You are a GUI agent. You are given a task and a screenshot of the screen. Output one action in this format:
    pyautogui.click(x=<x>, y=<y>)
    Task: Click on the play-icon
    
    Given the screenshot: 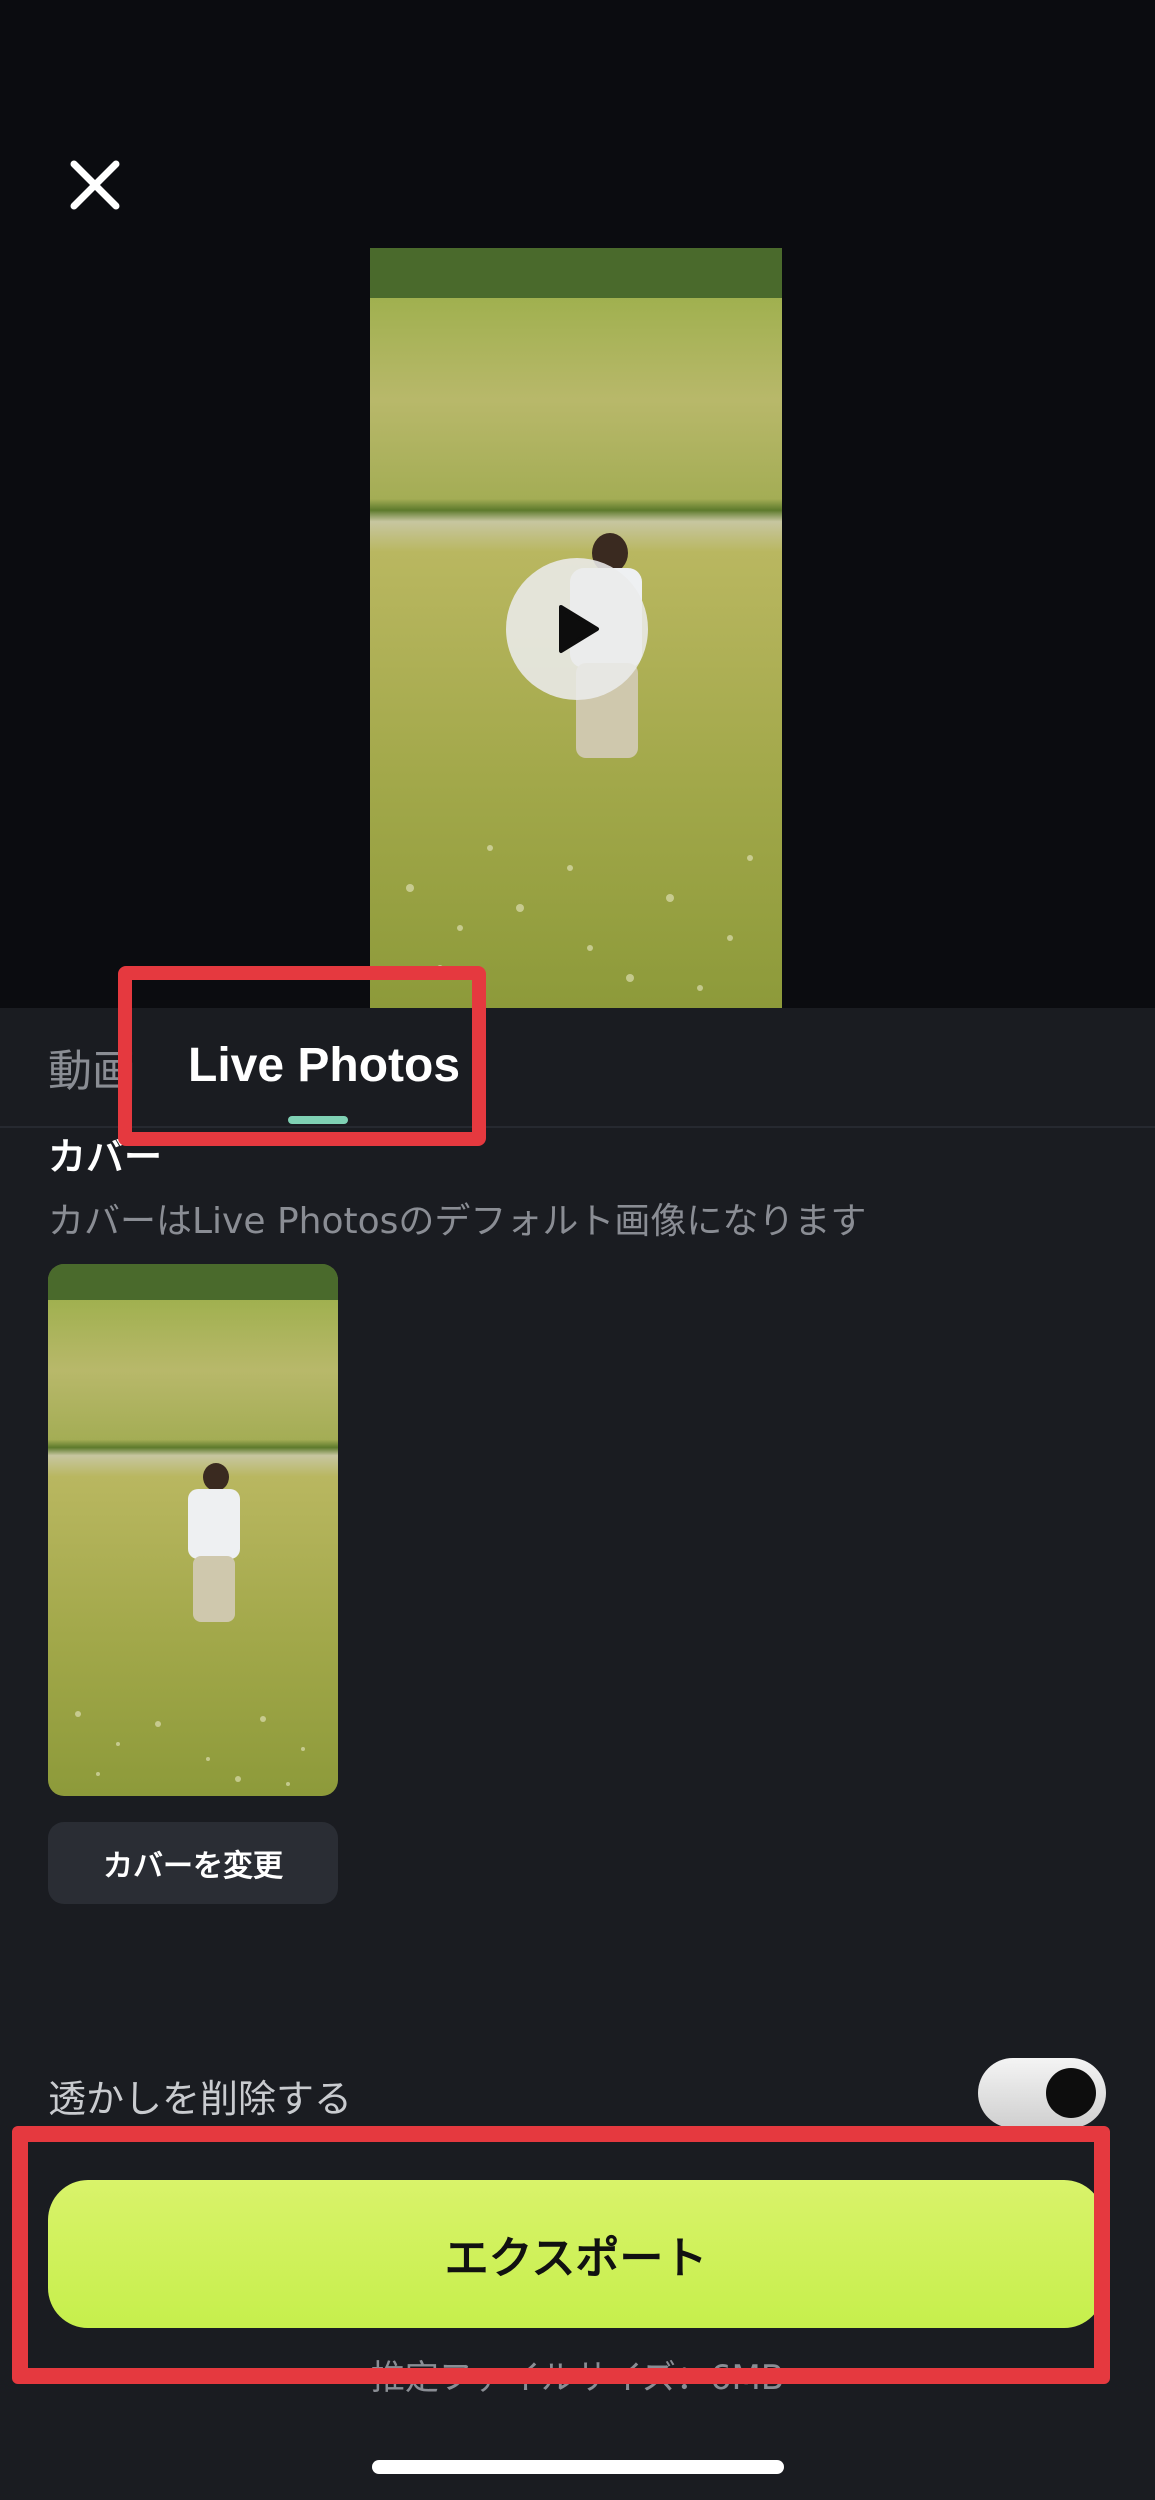 What is the action you would take?
    pyautogui.click(x=579, y=629)
    